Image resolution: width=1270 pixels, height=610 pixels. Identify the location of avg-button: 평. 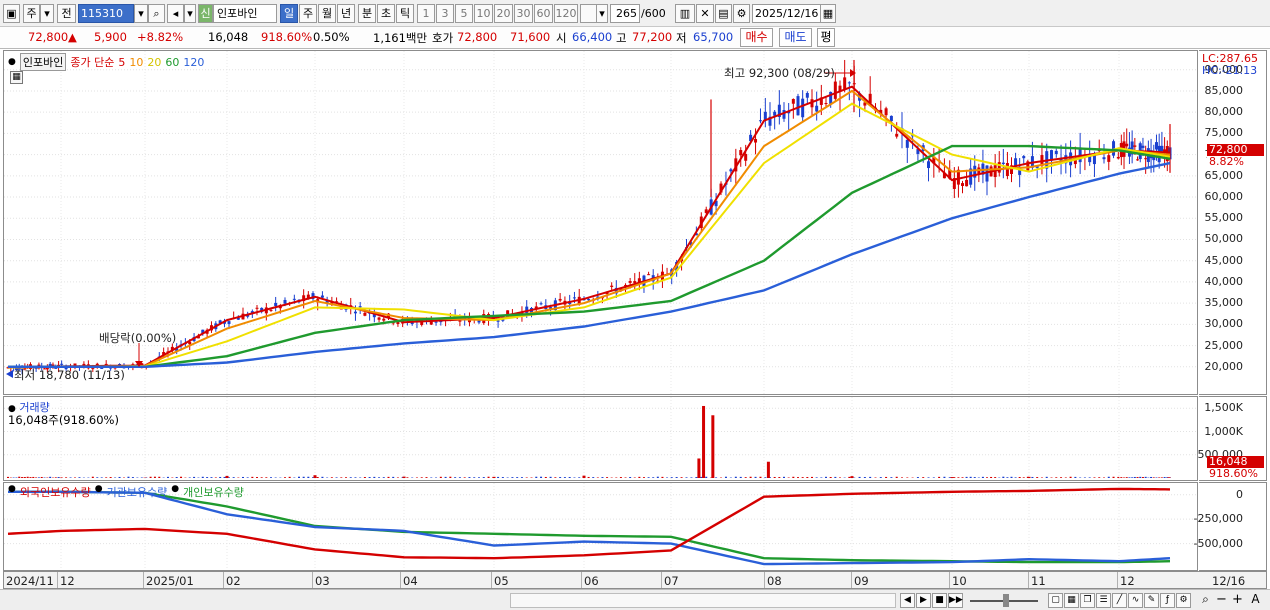
(826, 37).